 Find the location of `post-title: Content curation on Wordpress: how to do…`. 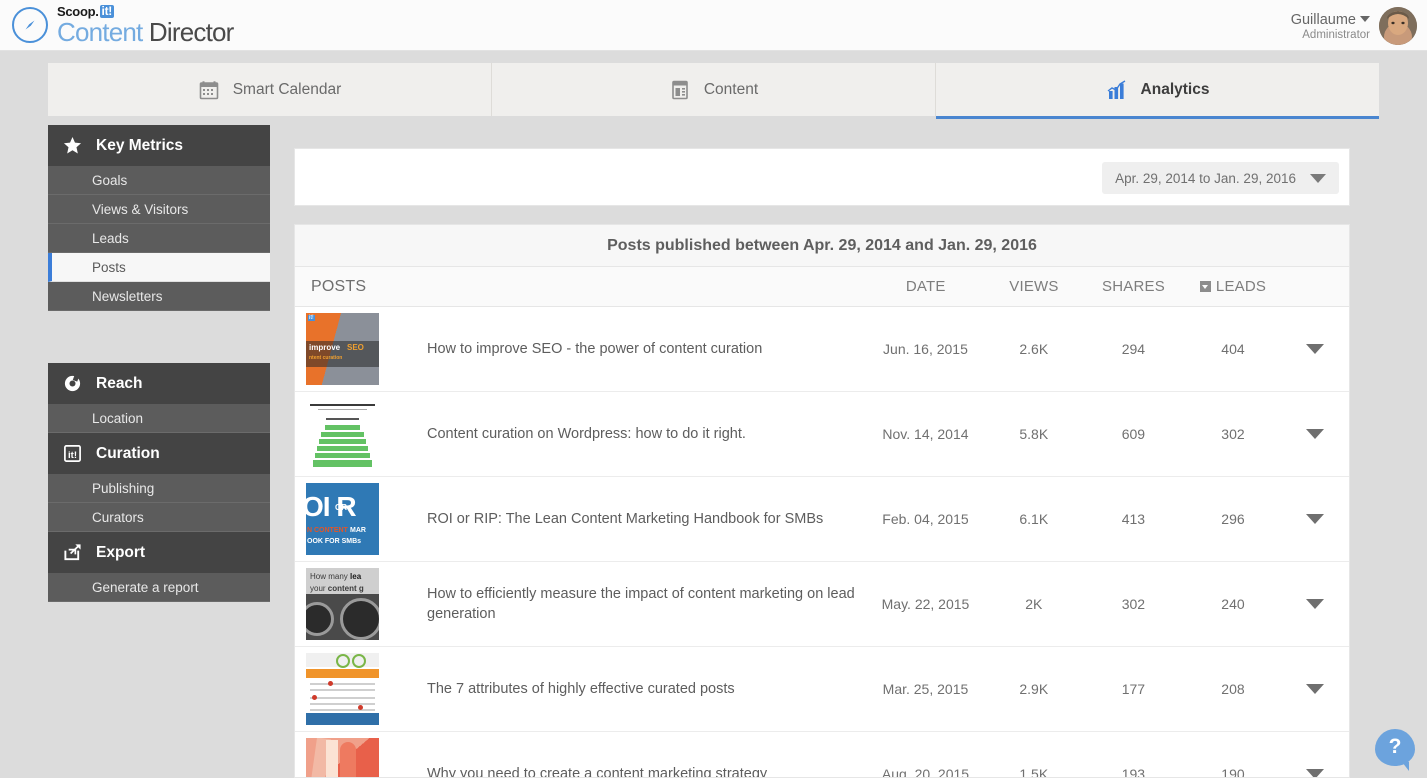

post-title: Content curation on Wordpress: how to do… is located at coordinates (642, 434).